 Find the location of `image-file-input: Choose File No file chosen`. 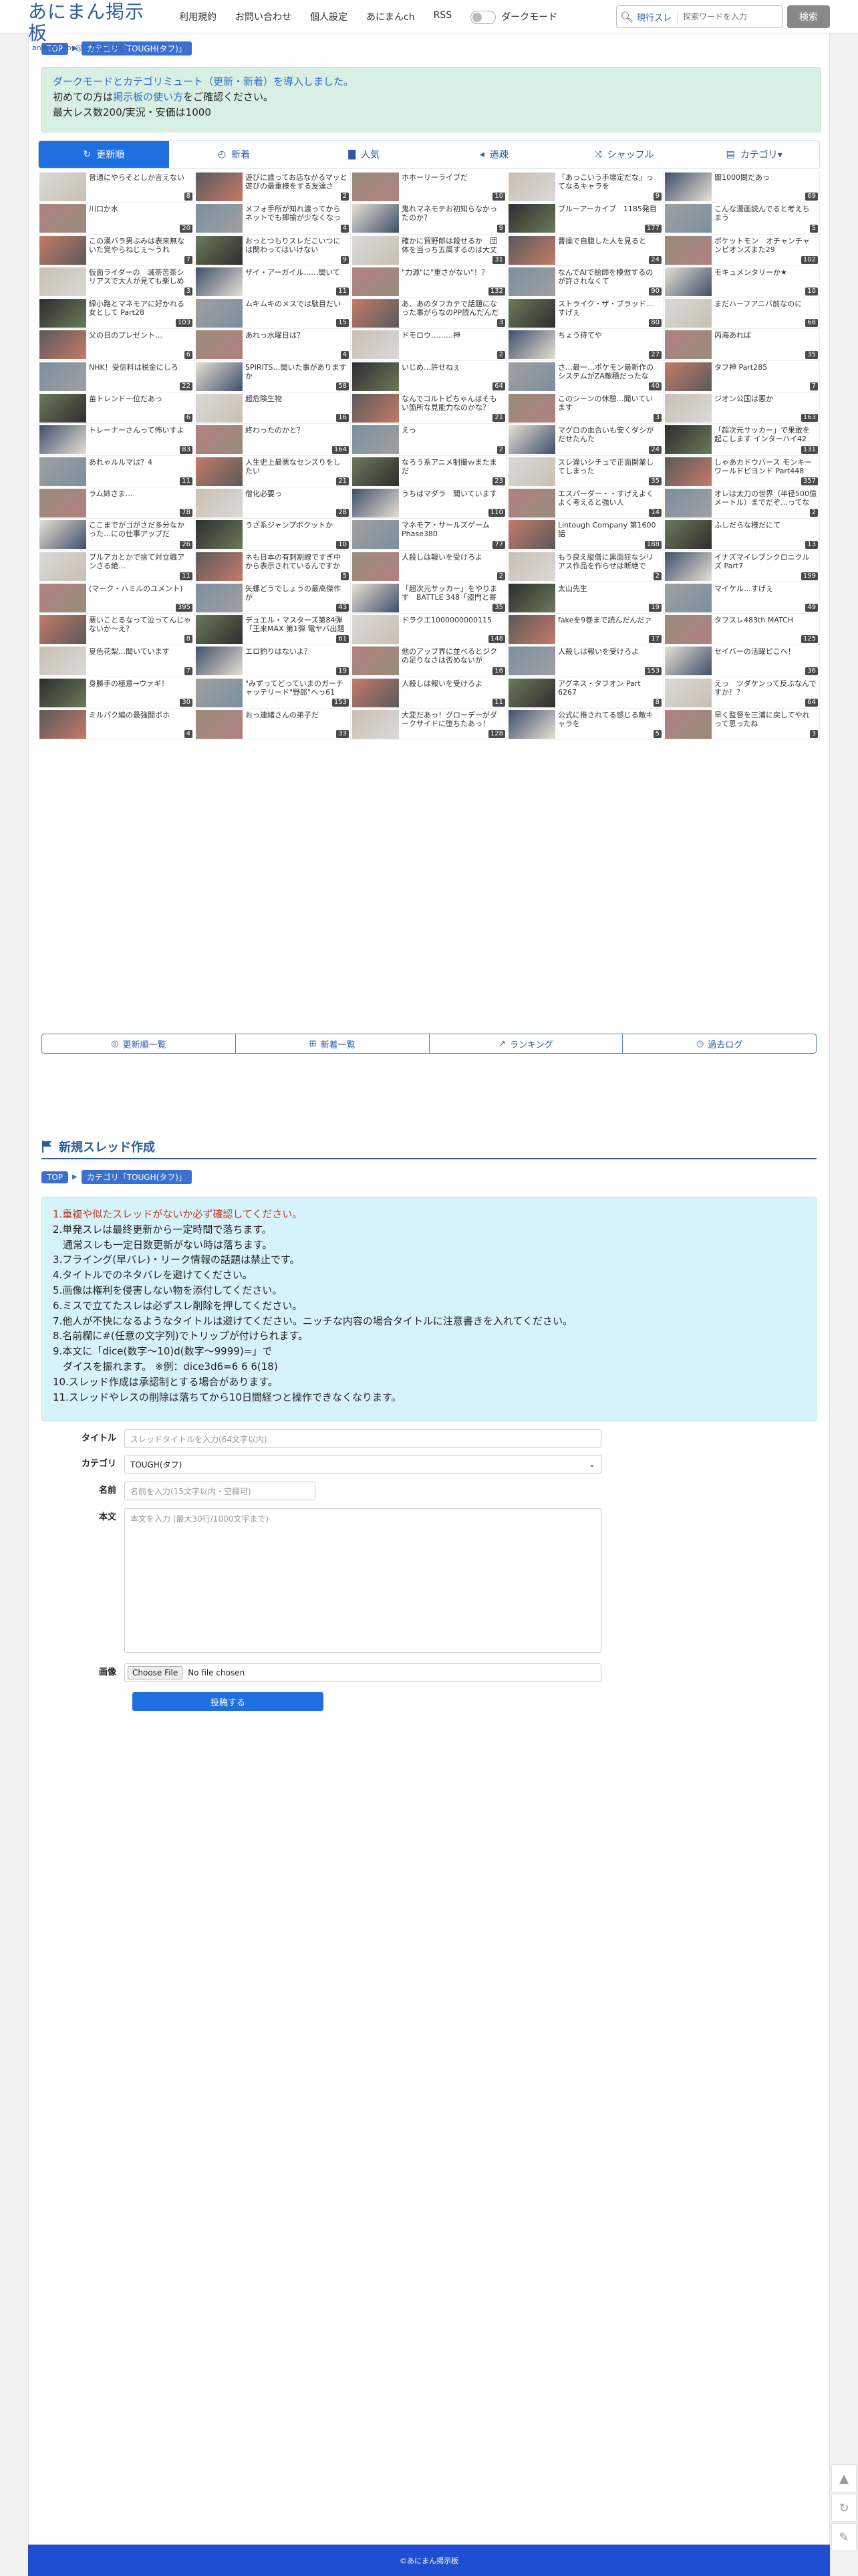

image-file-input: Choose File No file chosen is located at coordinates (362, 1672).